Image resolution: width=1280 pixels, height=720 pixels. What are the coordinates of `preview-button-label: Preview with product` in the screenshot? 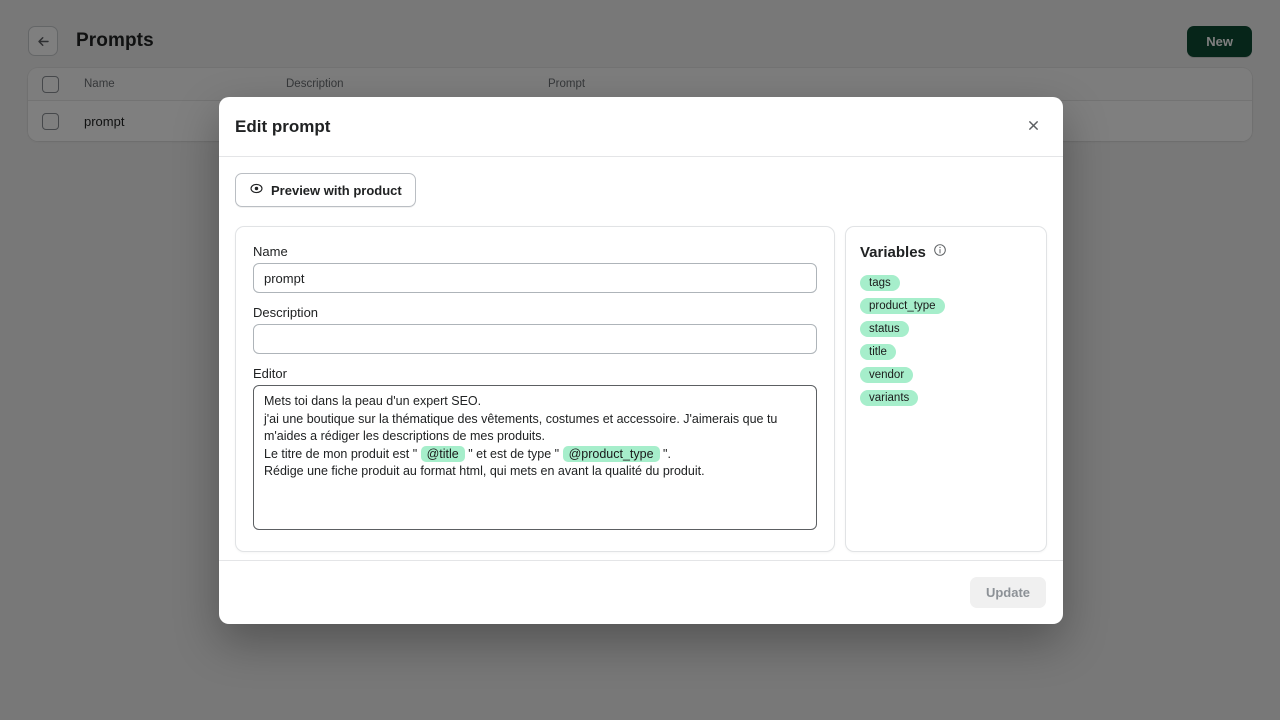 It's located at (336, 190).